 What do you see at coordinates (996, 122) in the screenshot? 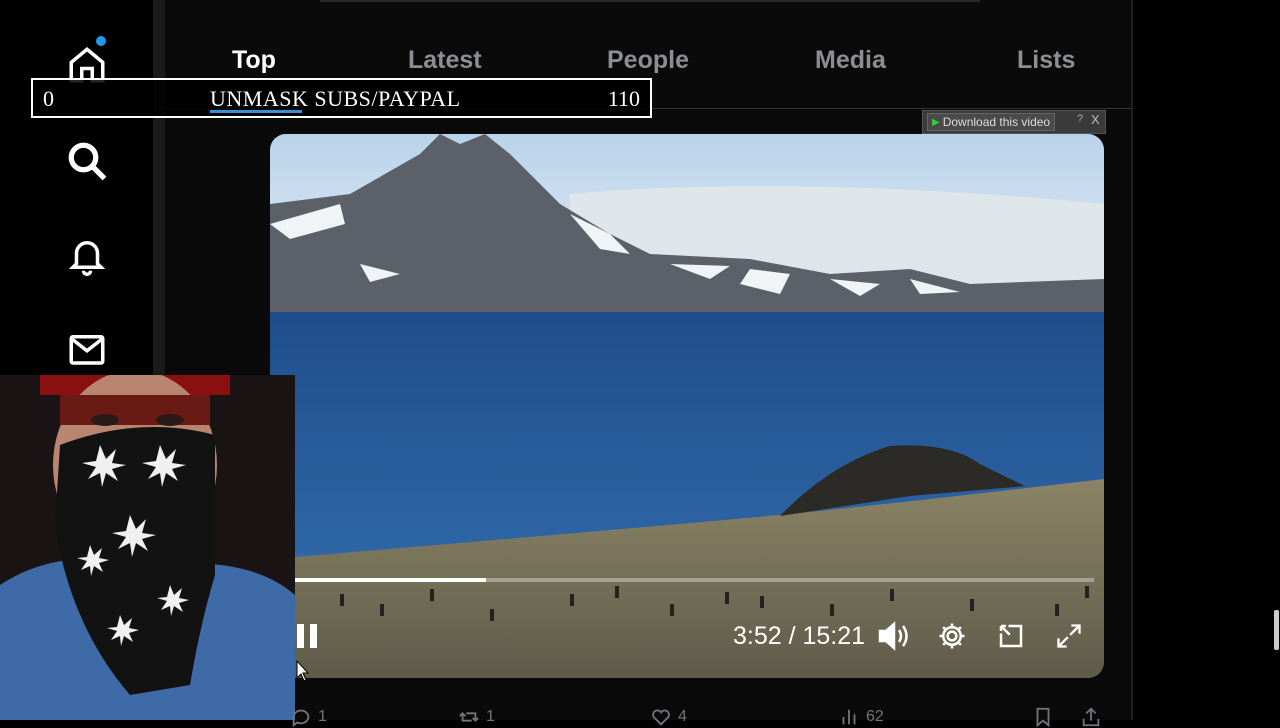
I see `download-video-label: Download this video` at bounding box center [996, 122].